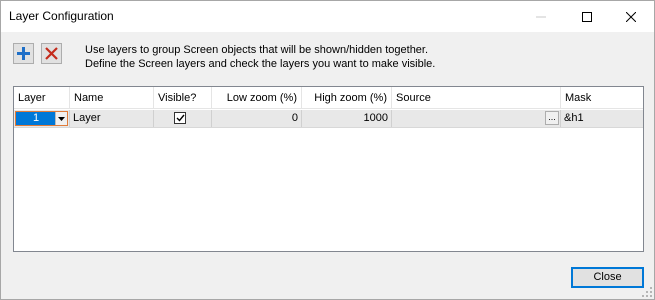  What do you see at coordinates (602, 98) in the screenshot?
I see `column-header-mask: Mask` at bounding box center [602, 98].